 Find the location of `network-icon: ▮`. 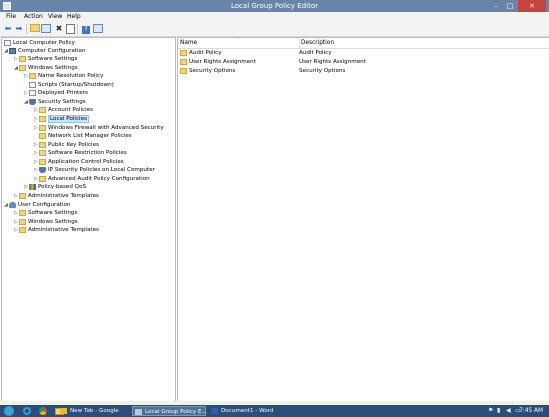

network-icon: ▮ is located at coordinates (498, 411).